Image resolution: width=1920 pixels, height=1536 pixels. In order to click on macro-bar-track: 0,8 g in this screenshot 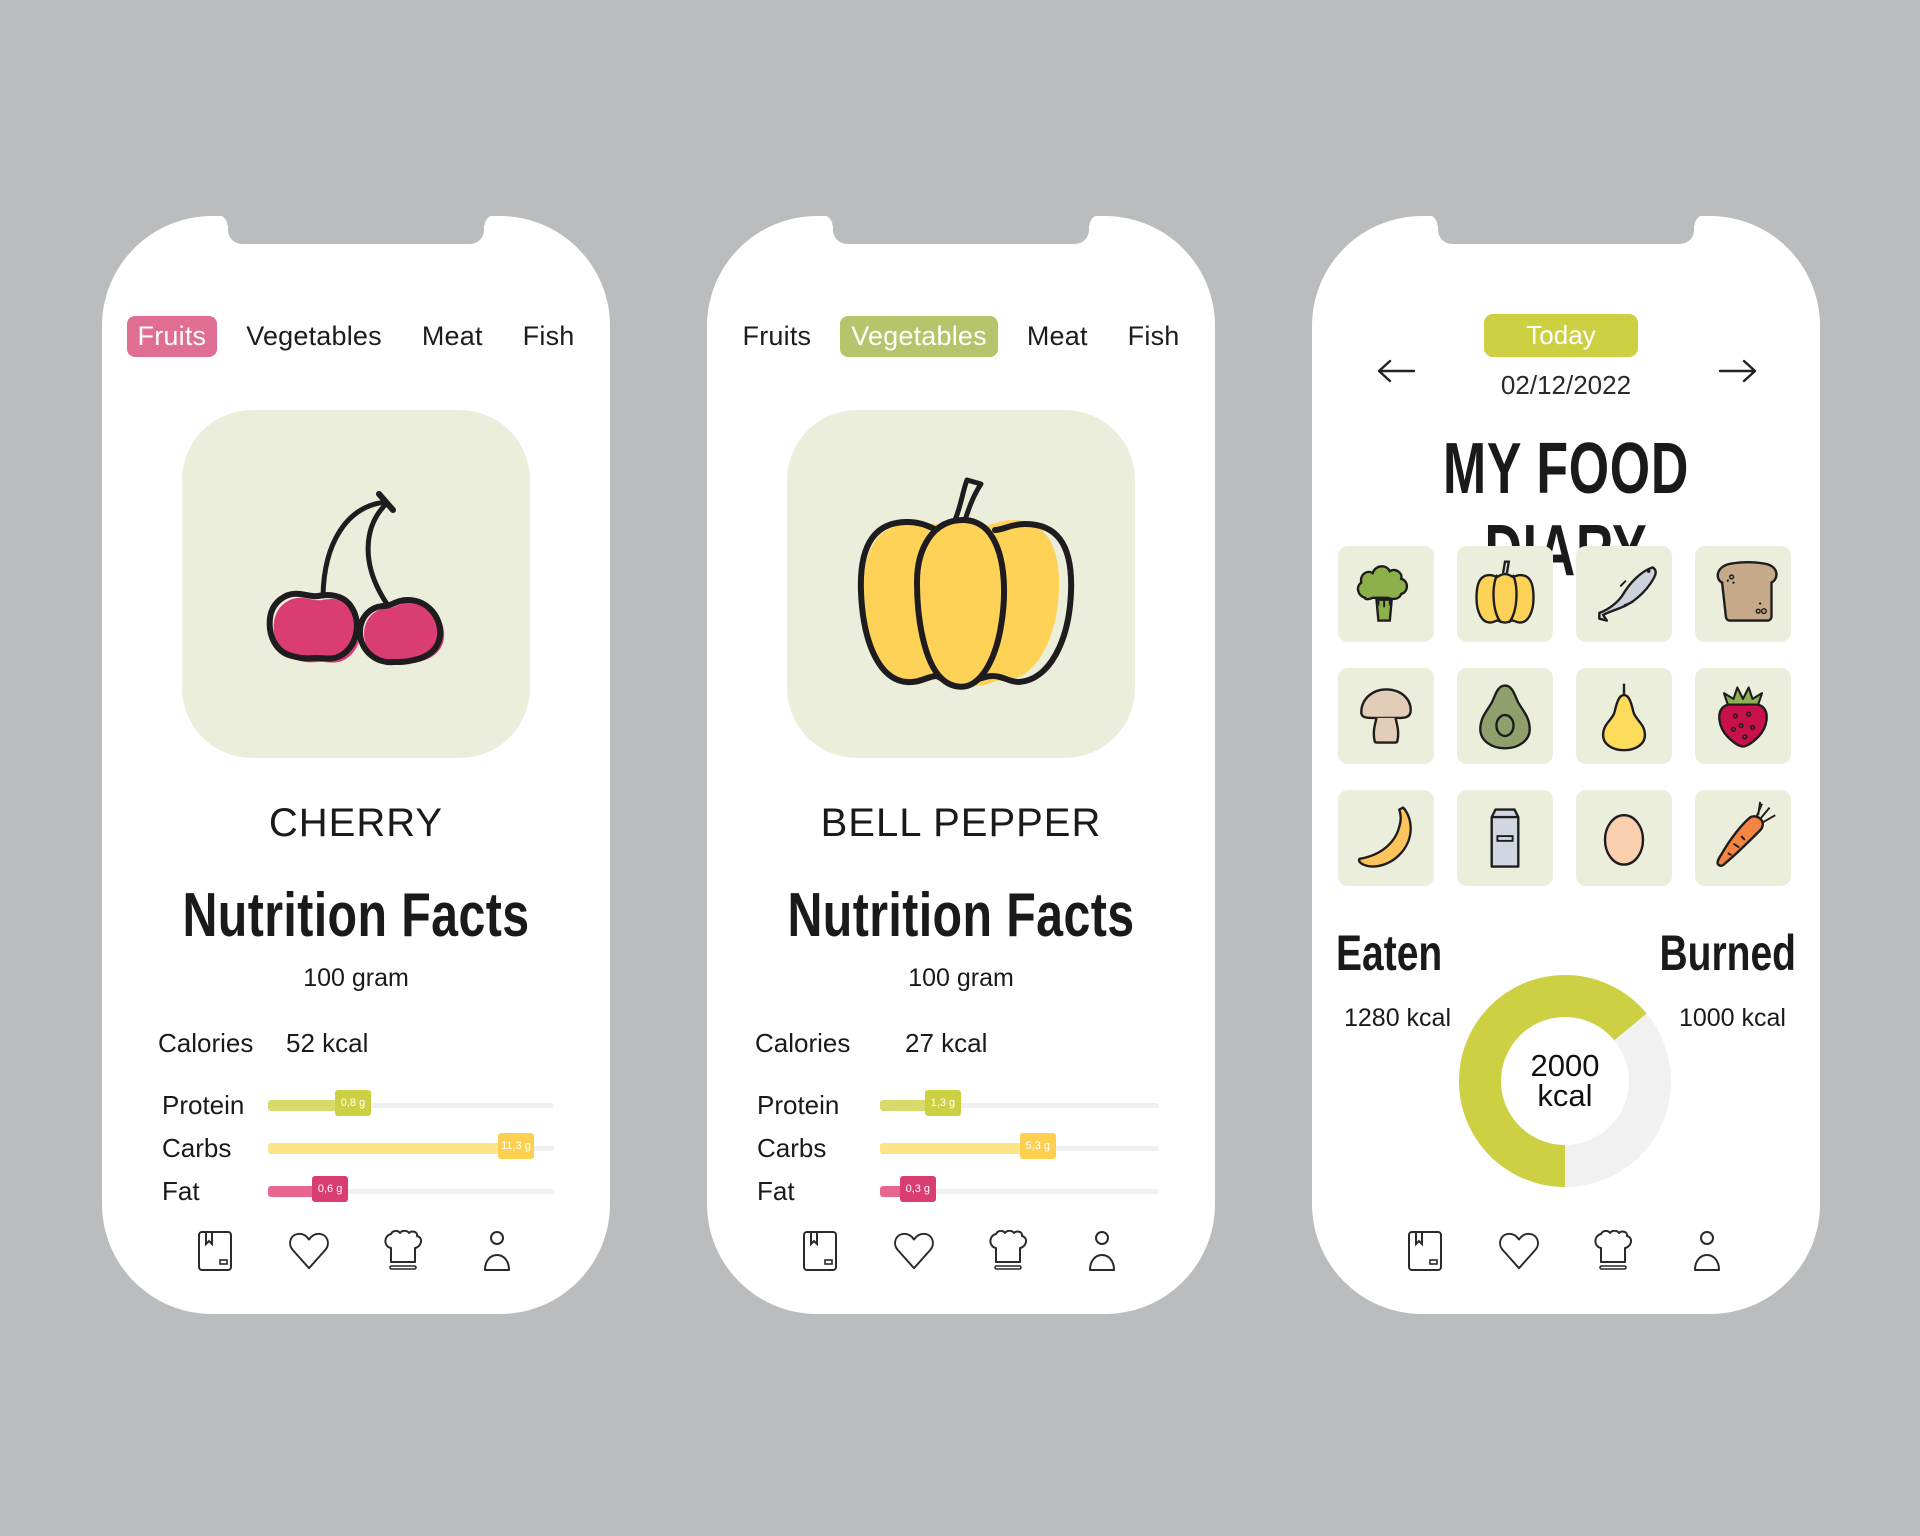, I will do `click(411, 1103)`.